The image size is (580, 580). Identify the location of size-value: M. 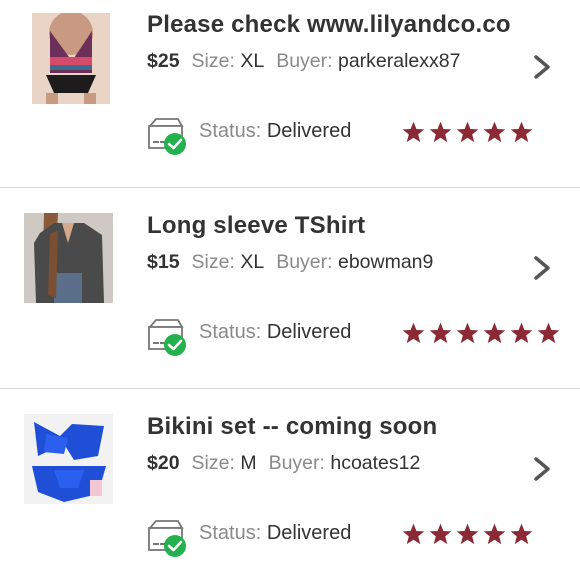
(248, 463).